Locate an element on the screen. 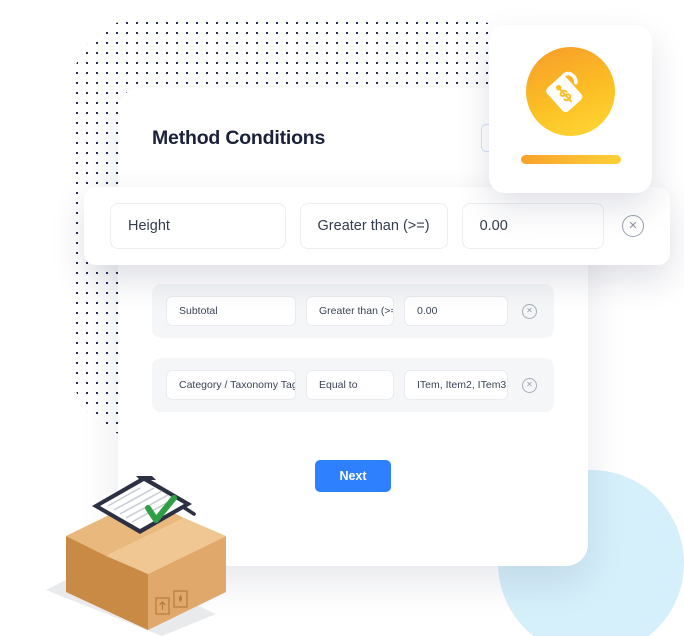 This screenshot has height=636, width=684. price-tag-card is located at coordinates (570, 109).